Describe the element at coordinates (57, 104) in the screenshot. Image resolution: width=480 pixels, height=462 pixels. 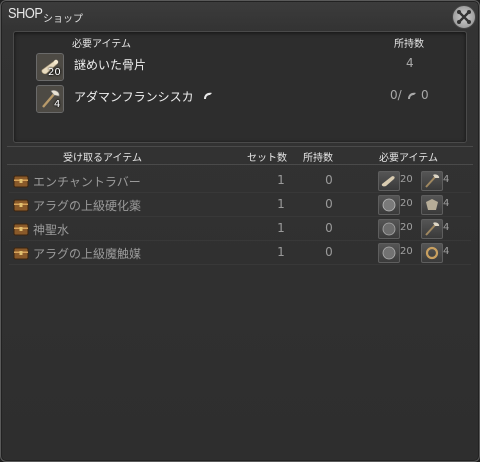
I see `required-item-count: 4` at that location.